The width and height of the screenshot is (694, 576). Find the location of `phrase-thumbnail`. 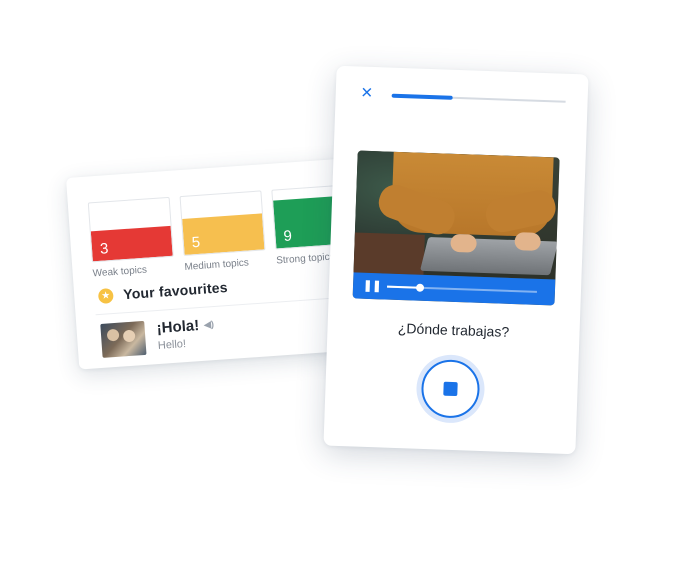

phrase-thumbnail is located at coordinates (123, 339).